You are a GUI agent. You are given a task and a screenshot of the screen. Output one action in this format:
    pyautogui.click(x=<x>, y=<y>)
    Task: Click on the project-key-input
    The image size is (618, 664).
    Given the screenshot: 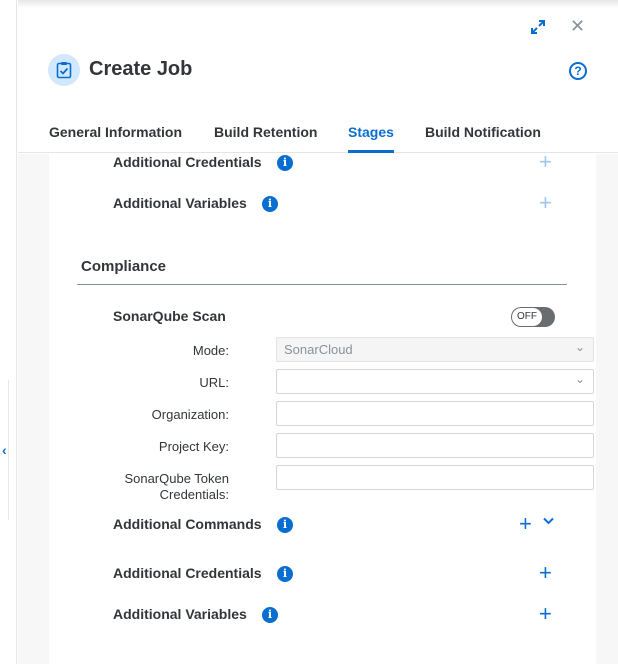 What is the action you would take?
    pyautogui.click(x=435, y=445)
    